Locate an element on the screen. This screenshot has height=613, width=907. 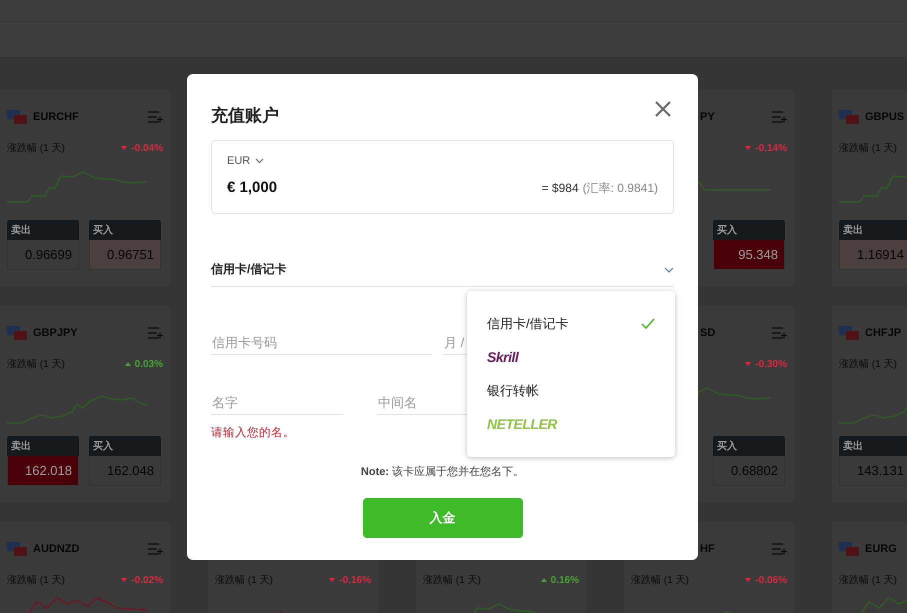
change-percent: -0.04% is located at coordinates (147, 148).